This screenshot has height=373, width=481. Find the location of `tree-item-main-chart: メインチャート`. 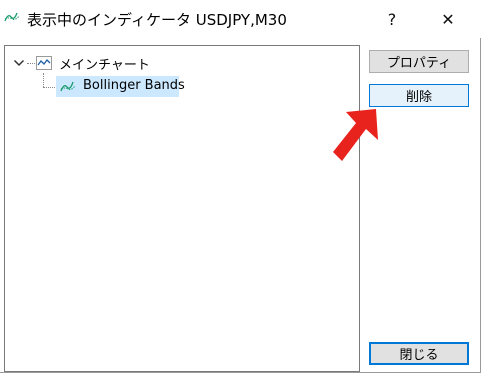

tree-item-main-chart: メインチャート is located at coordinates (104, 63).